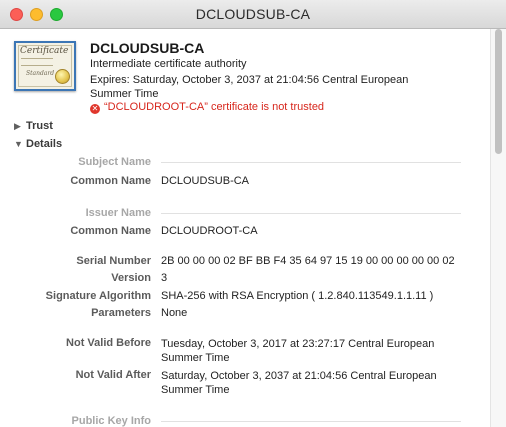 The image size is (506, 427). What do you see at coordinates (498, 91) in the screenshot?
I see `scroll-thumb` at bounding box center [498, 91].